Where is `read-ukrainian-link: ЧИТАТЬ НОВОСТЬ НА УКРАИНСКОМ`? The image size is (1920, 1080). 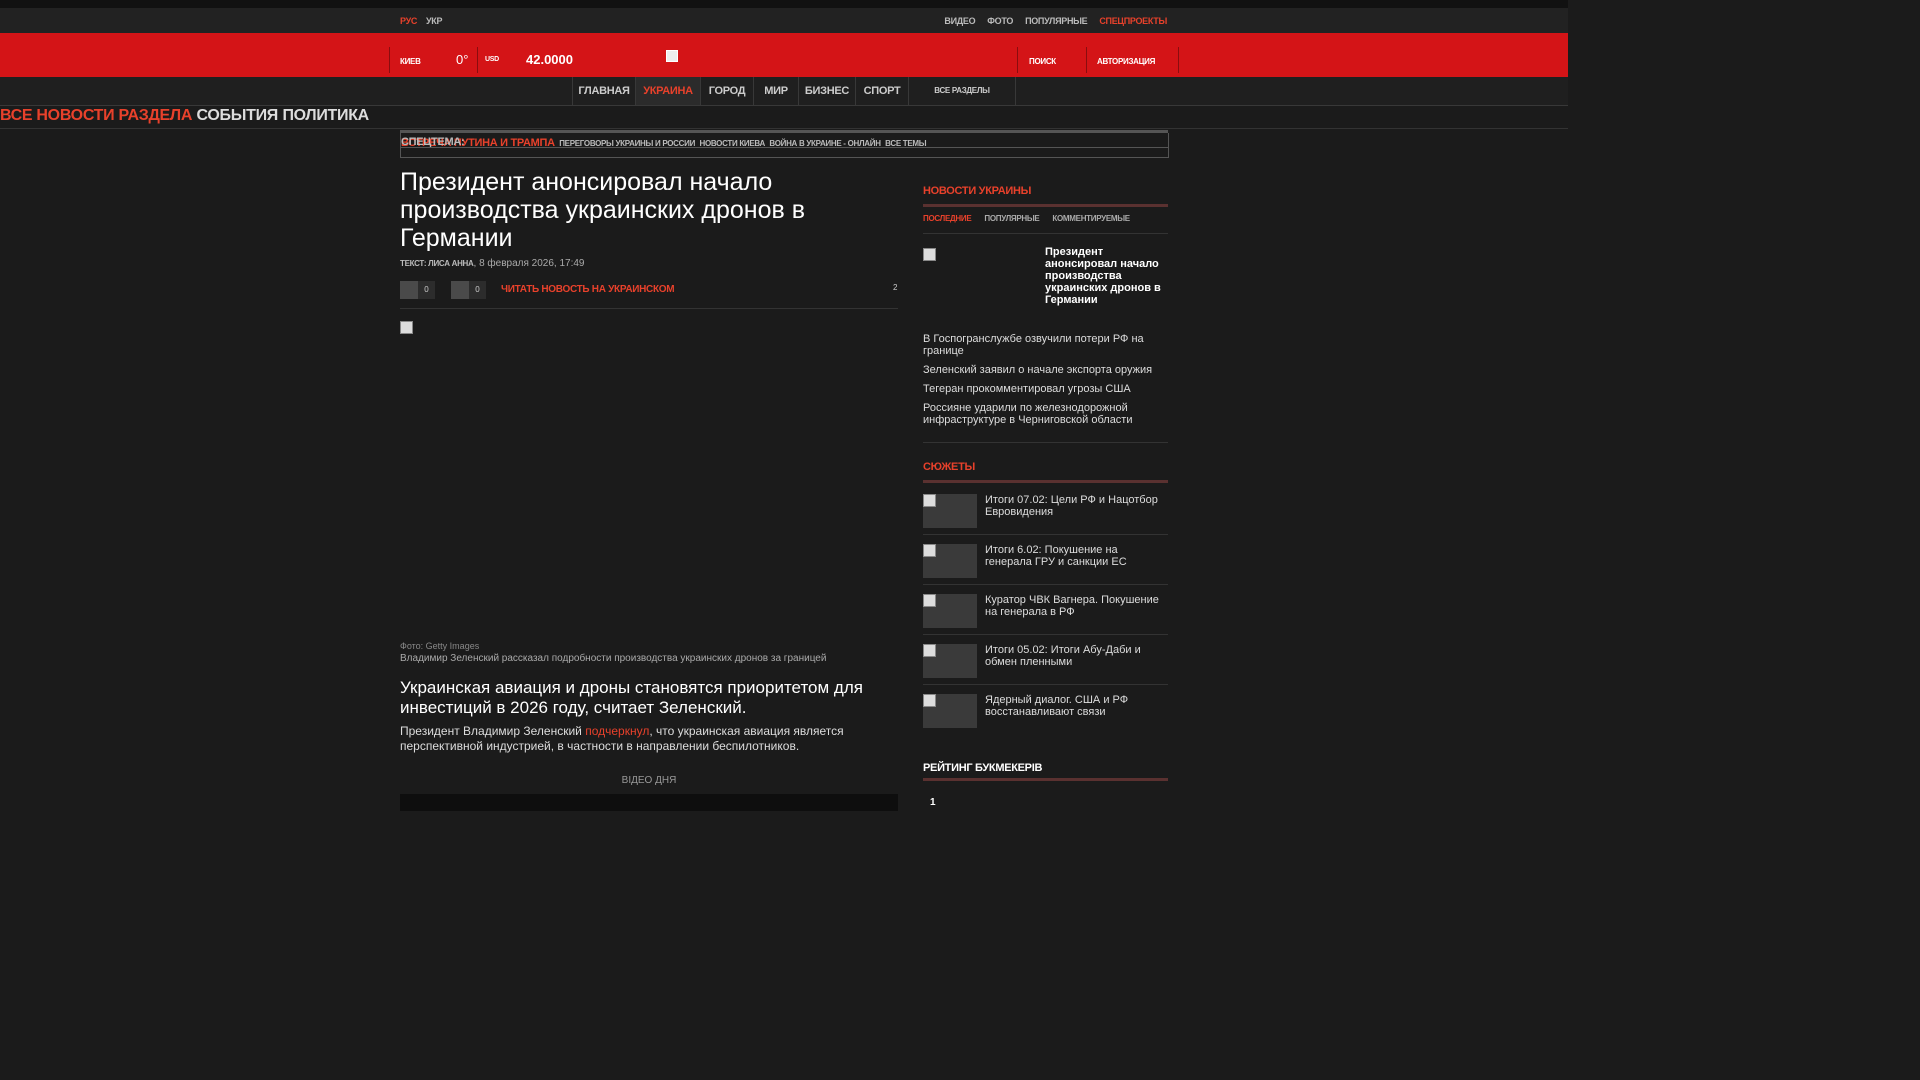 read-ukrainian-link: ЧИТАТЬ НОВОСТЬ НА УКРАИНСКОМ is located at coordinates (588, 289).